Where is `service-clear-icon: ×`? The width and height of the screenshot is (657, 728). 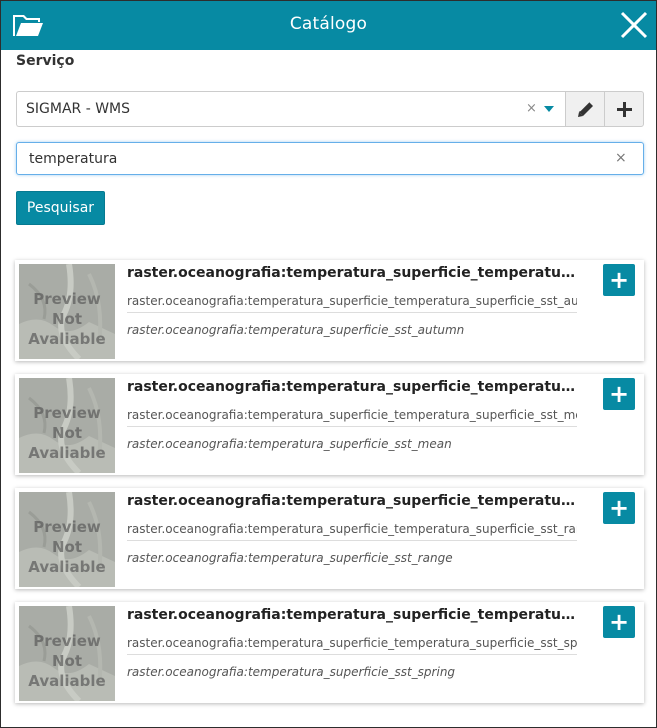
service-clear-icon: × is located at coordinates (531, 108).